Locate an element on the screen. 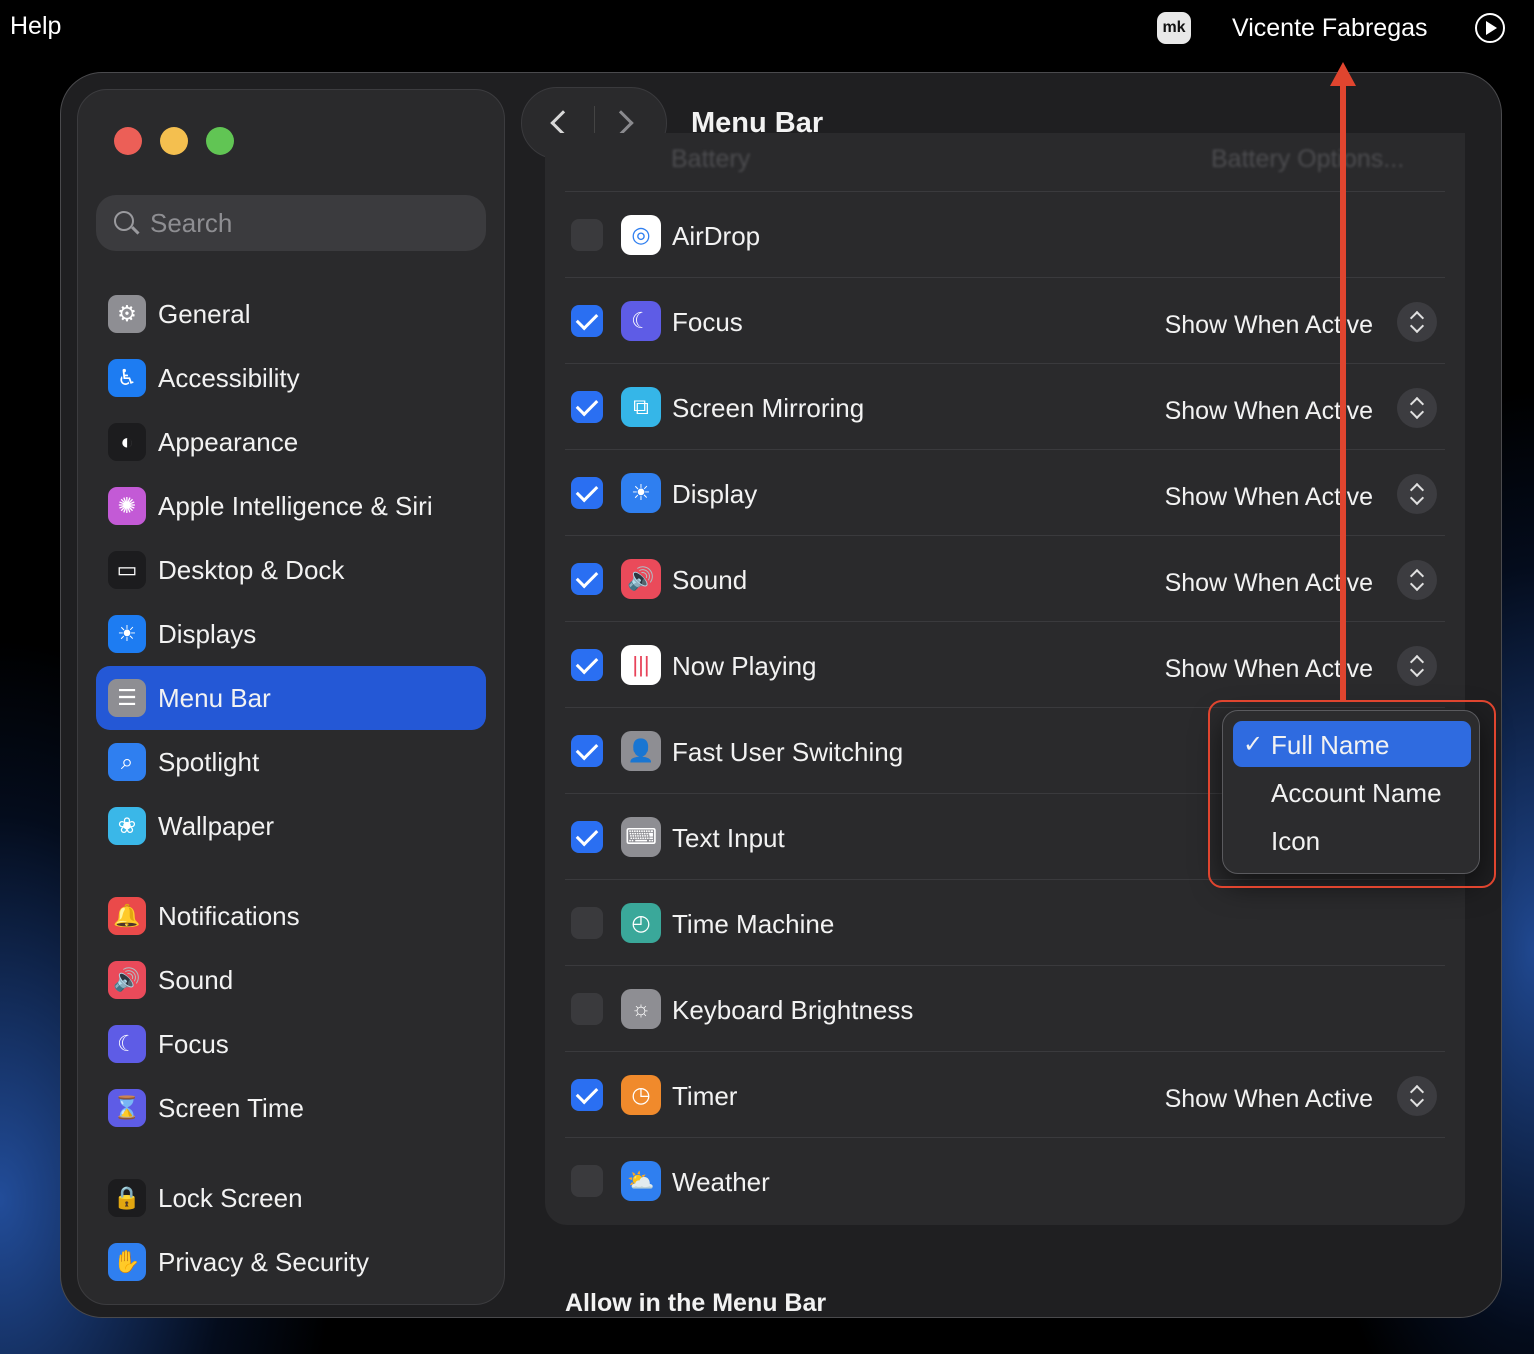  back-chevron-icon is located at coordinates (563, 123).